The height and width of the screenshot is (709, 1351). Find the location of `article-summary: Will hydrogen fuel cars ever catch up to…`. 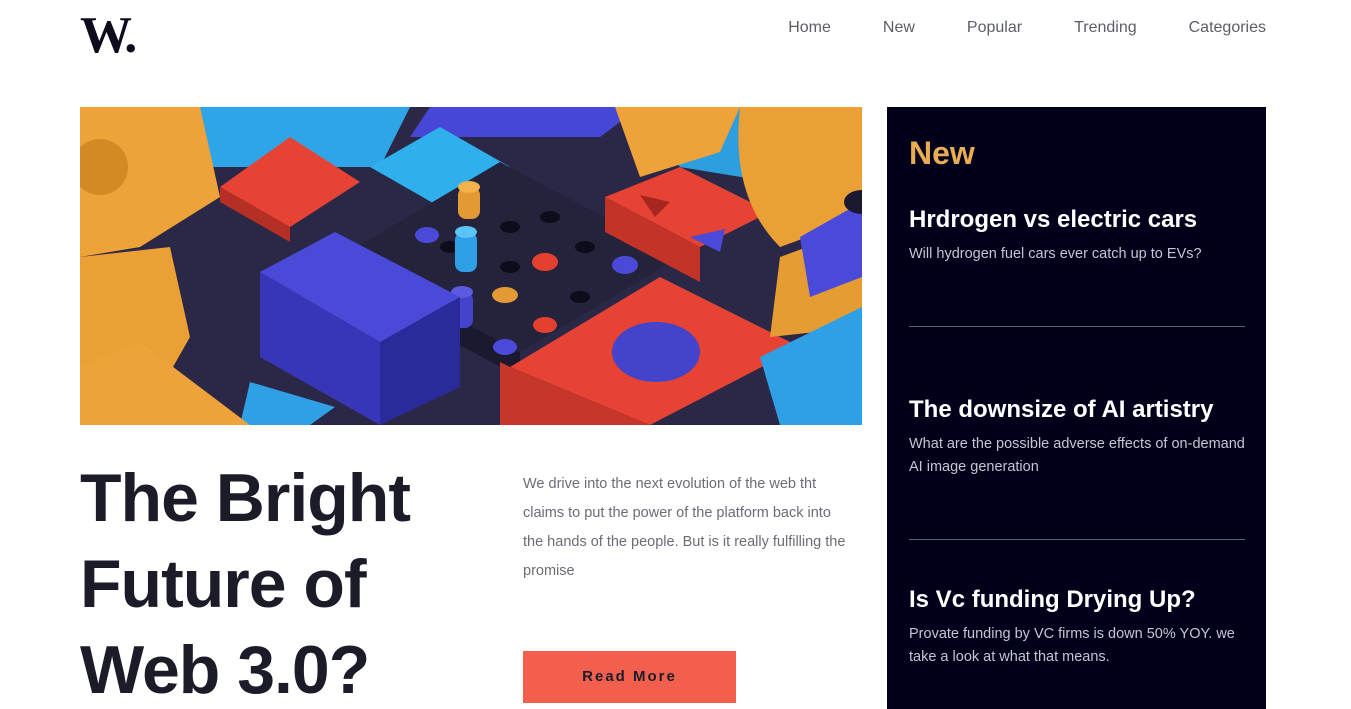

article-summary: Will hydrogen fuel cars ever catch up to… is located at coordinates (1055, 254).